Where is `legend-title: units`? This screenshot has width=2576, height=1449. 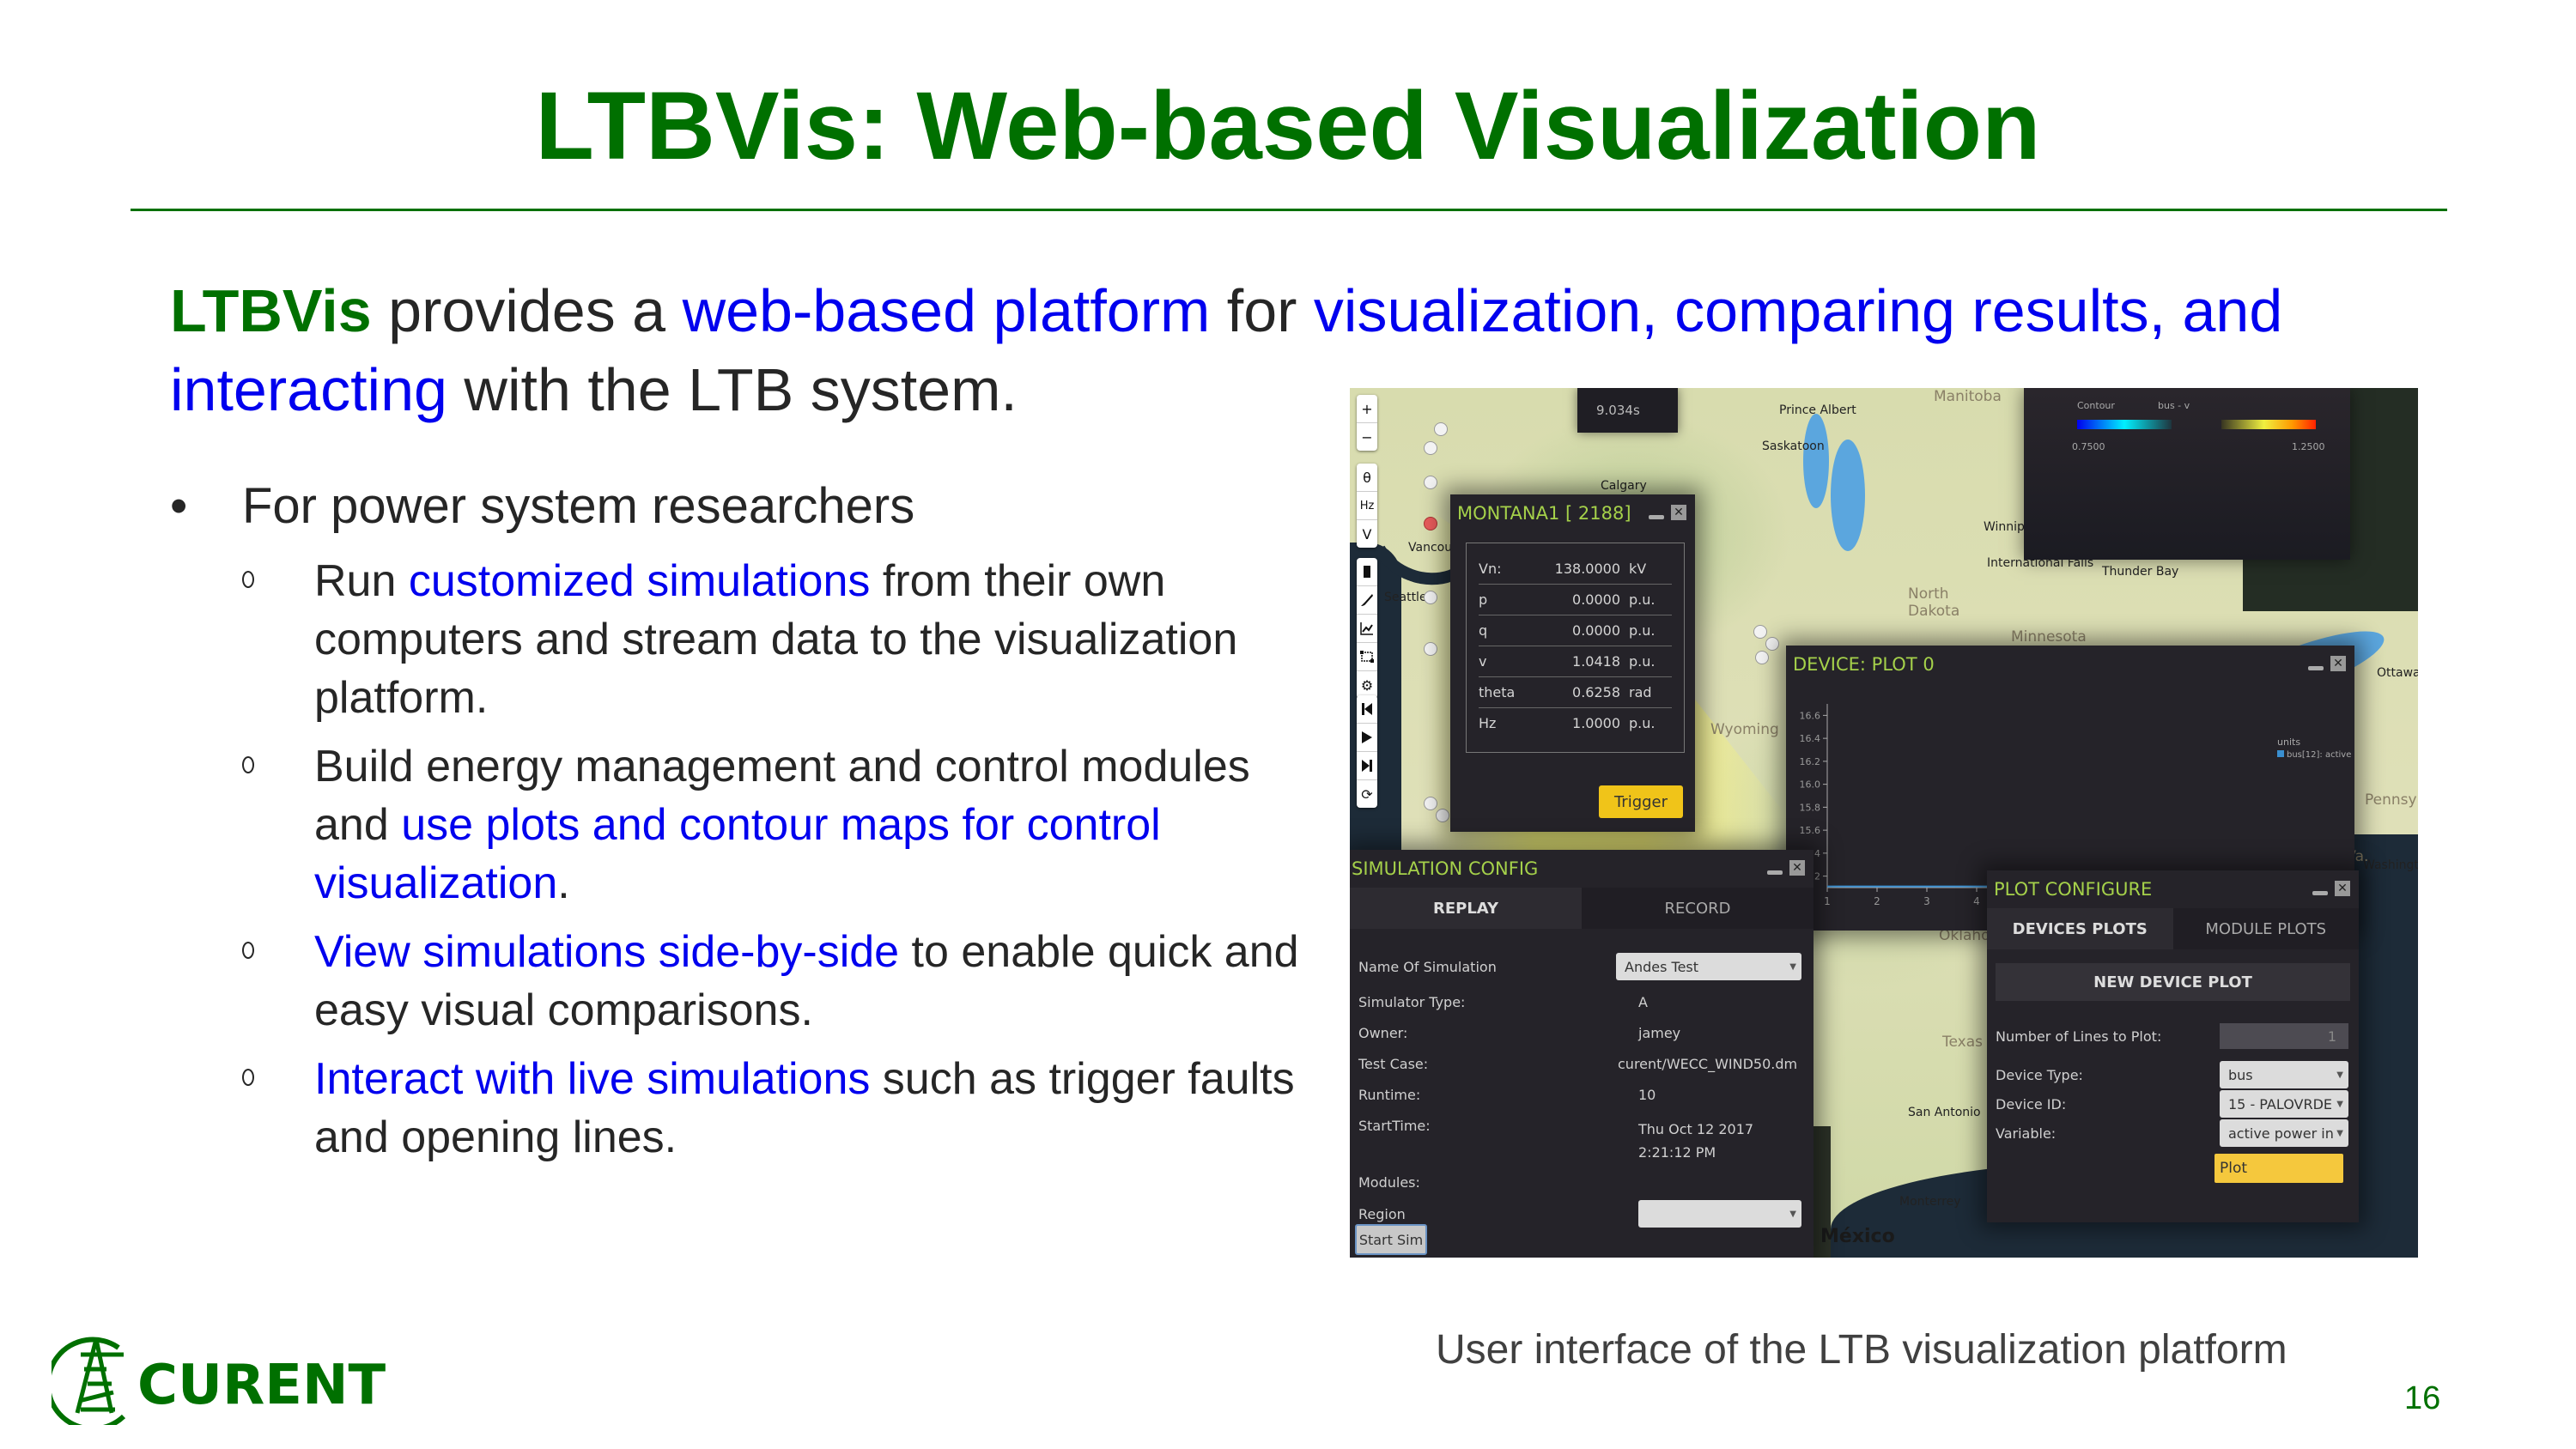
legend-title: units is located at coordinates (2288, 742).